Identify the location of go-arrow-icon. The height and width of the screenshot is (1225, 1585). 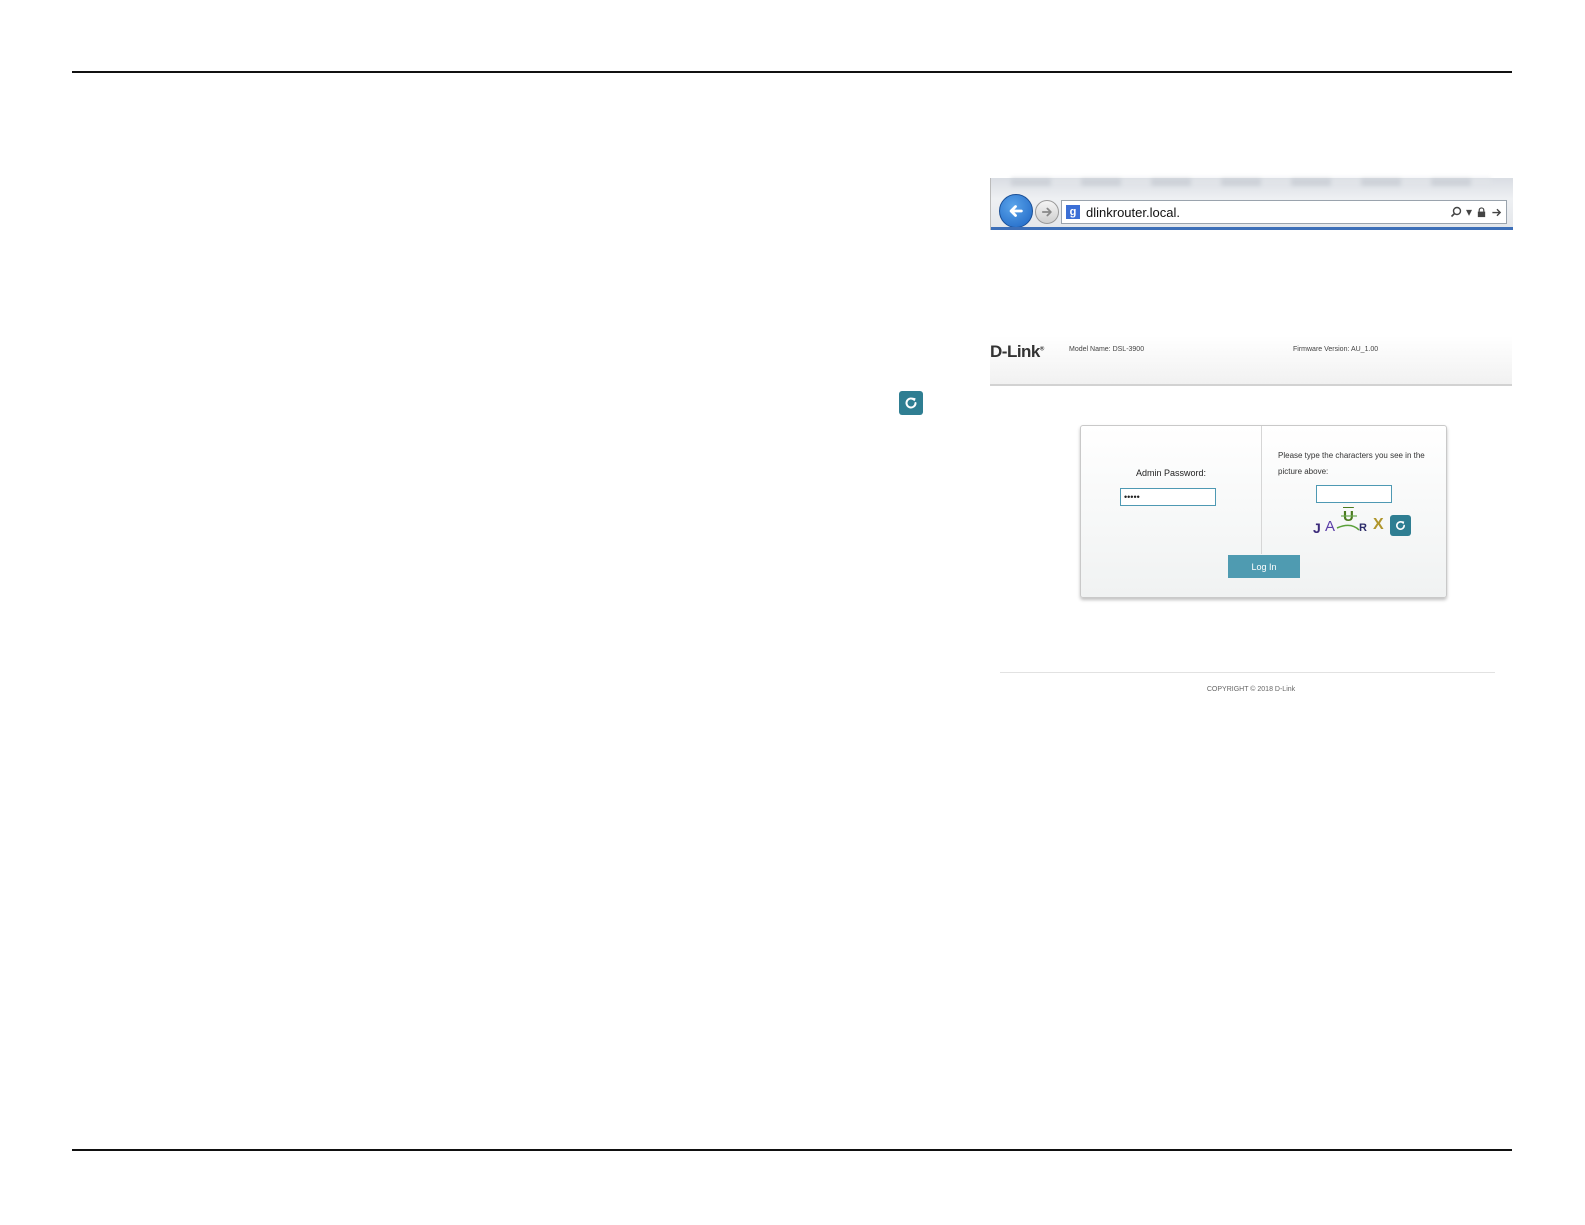
(1496, 212).